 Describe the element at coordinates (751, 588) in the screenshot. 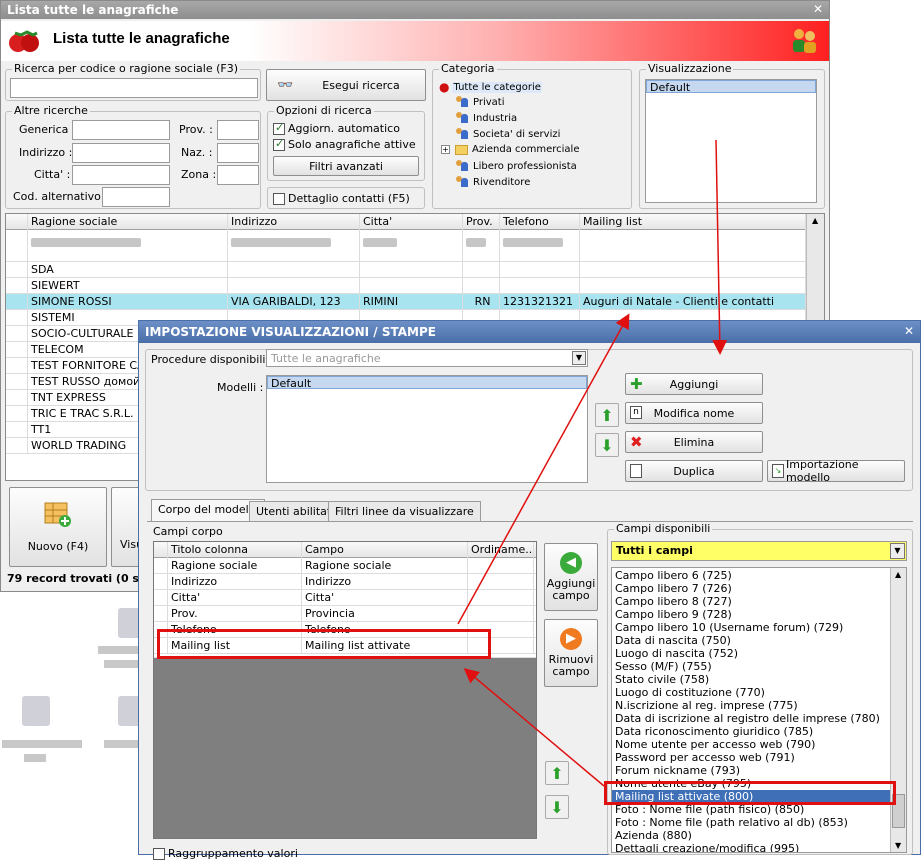

I see `available-field-item: Campo libero 7 (726)` at that location.